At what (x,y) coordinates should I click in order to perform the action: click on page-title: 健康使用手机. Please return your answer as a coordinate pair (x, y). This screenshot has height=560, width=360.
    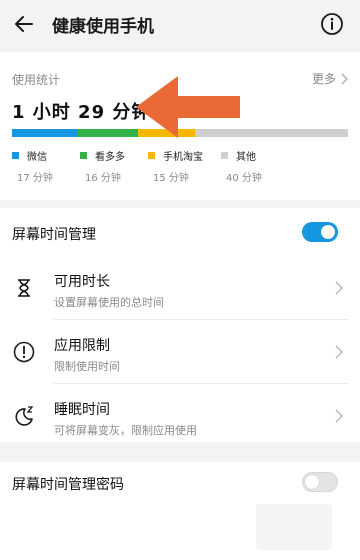
    Looking at the image, I should click on (103, 27).